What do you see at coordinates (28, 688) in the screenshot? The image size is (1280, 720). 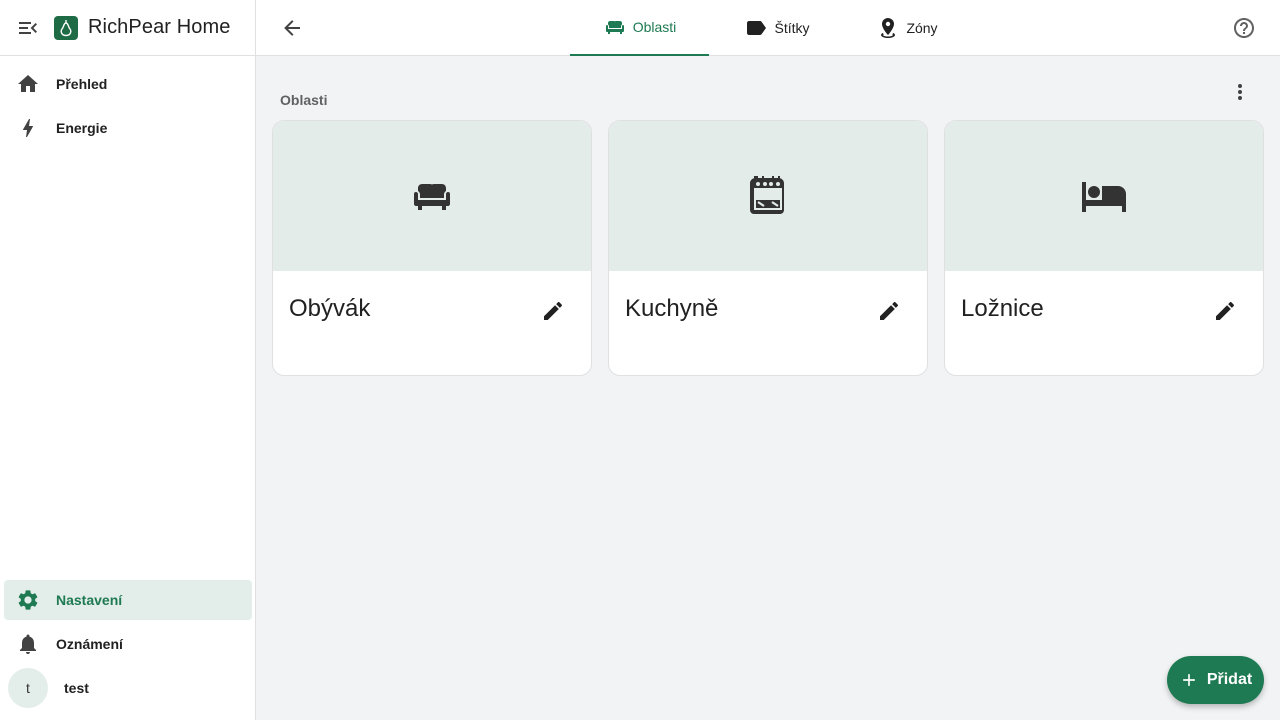 I see `avatar: t` at bounding box center [28, 688].